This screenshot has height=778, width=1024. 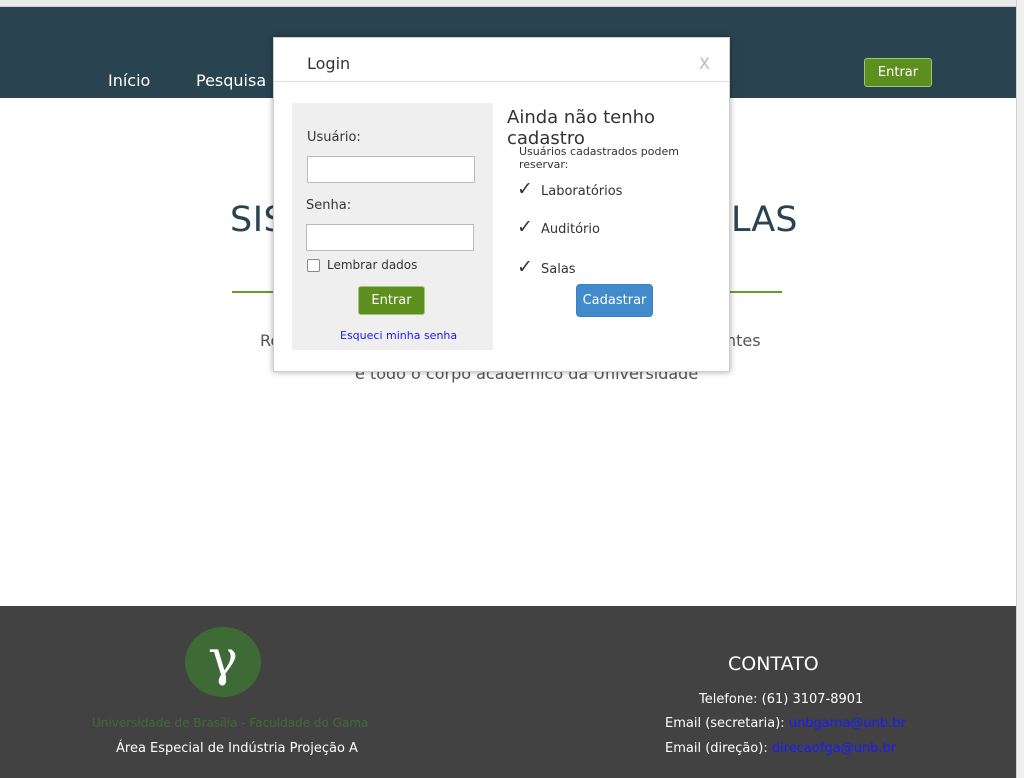 I want to click on list-item-auditorio: ✓ Auditório, so click(x=558, y=227).